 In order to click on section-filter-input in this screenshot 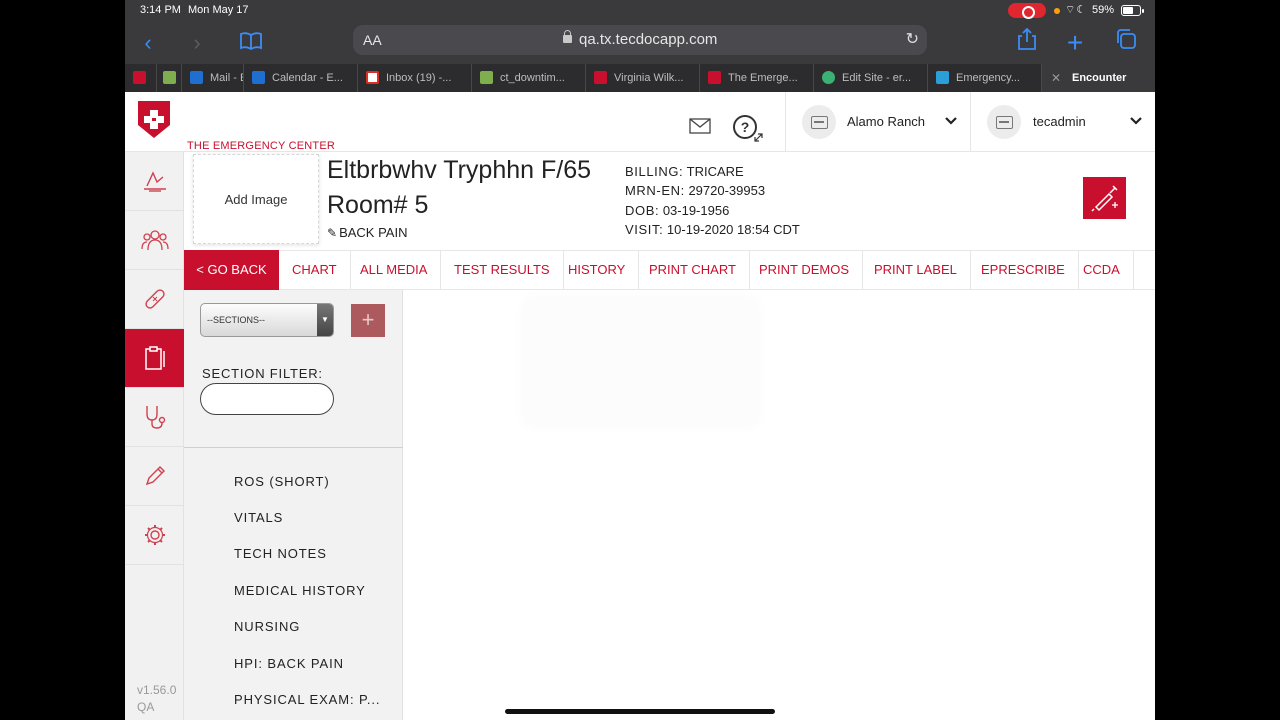, I will do `click(267, 399)`.